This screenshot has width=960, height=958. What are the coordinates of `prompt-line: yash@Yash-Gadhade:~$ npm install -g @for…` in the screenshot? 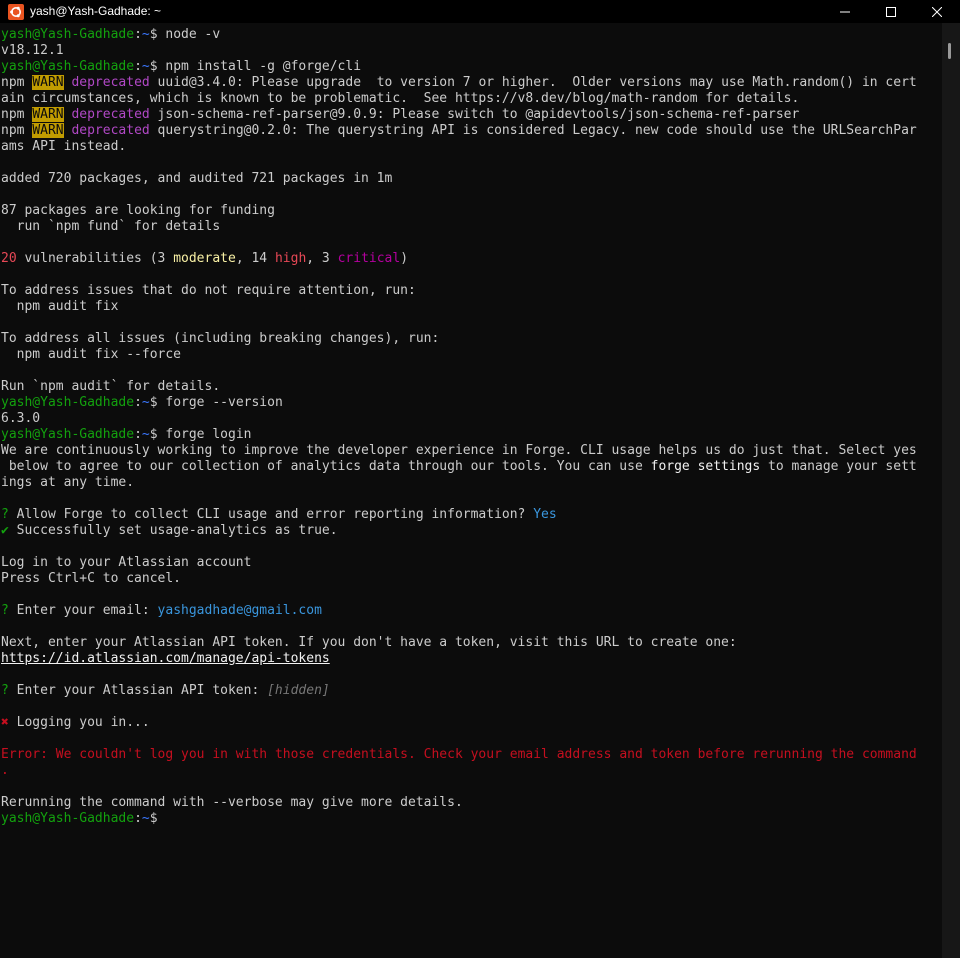 It's located at (471, 67).